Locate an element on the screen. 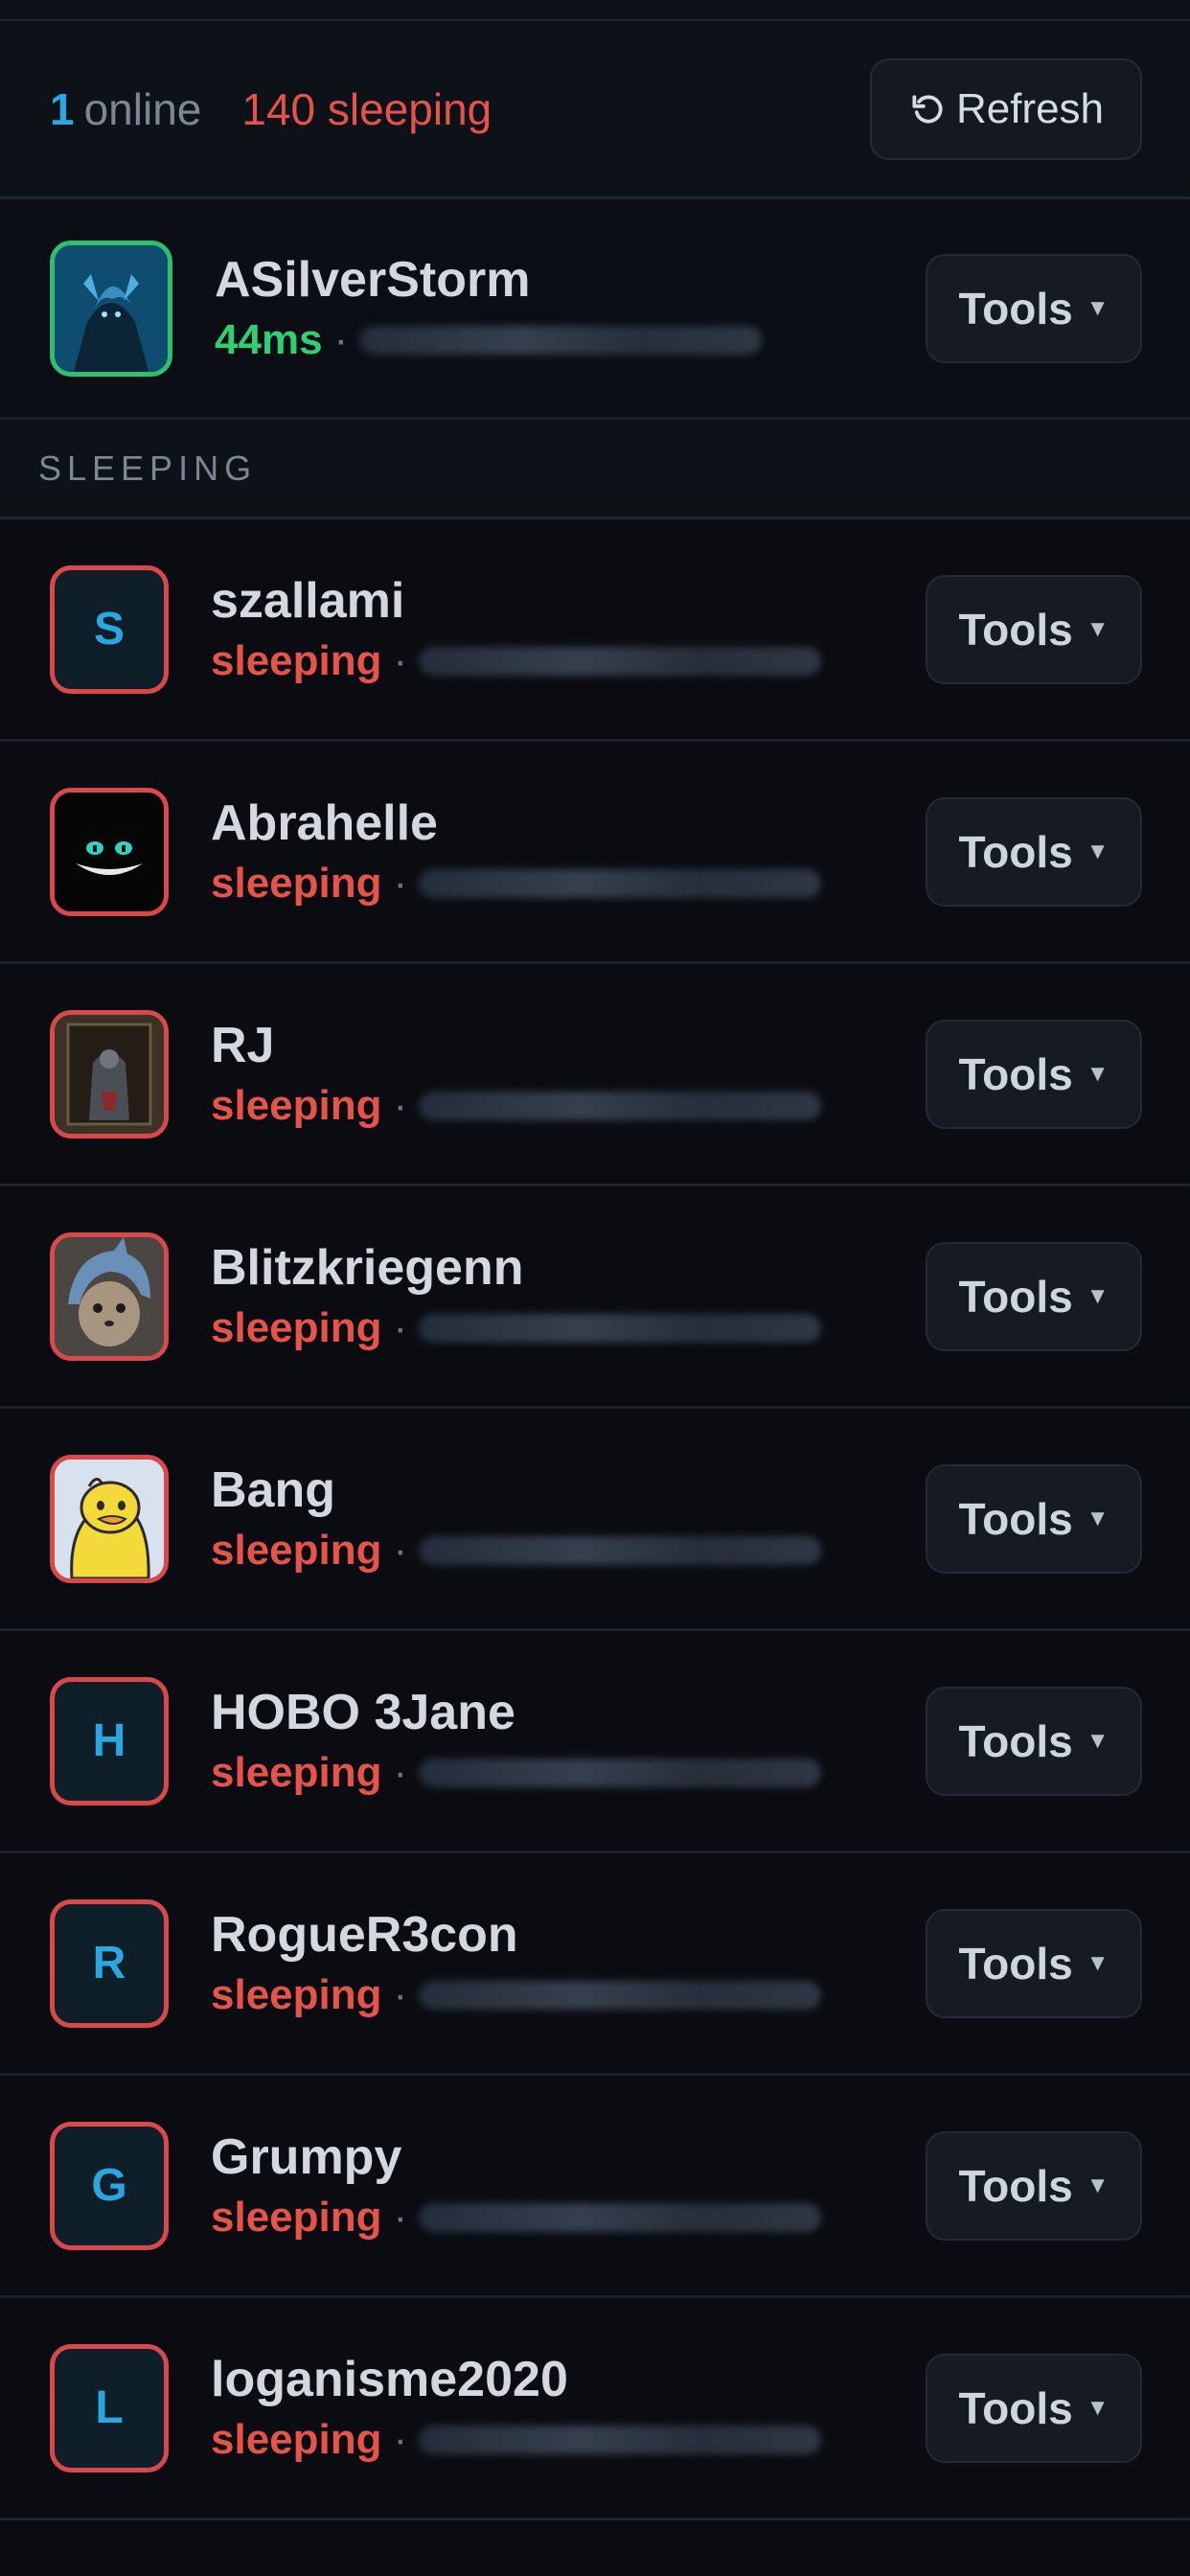 Image resolution: width=1190 pixels, height=2576 pixels. sleeping-section-header: SLEEPING is located at coordinates (595, 469).